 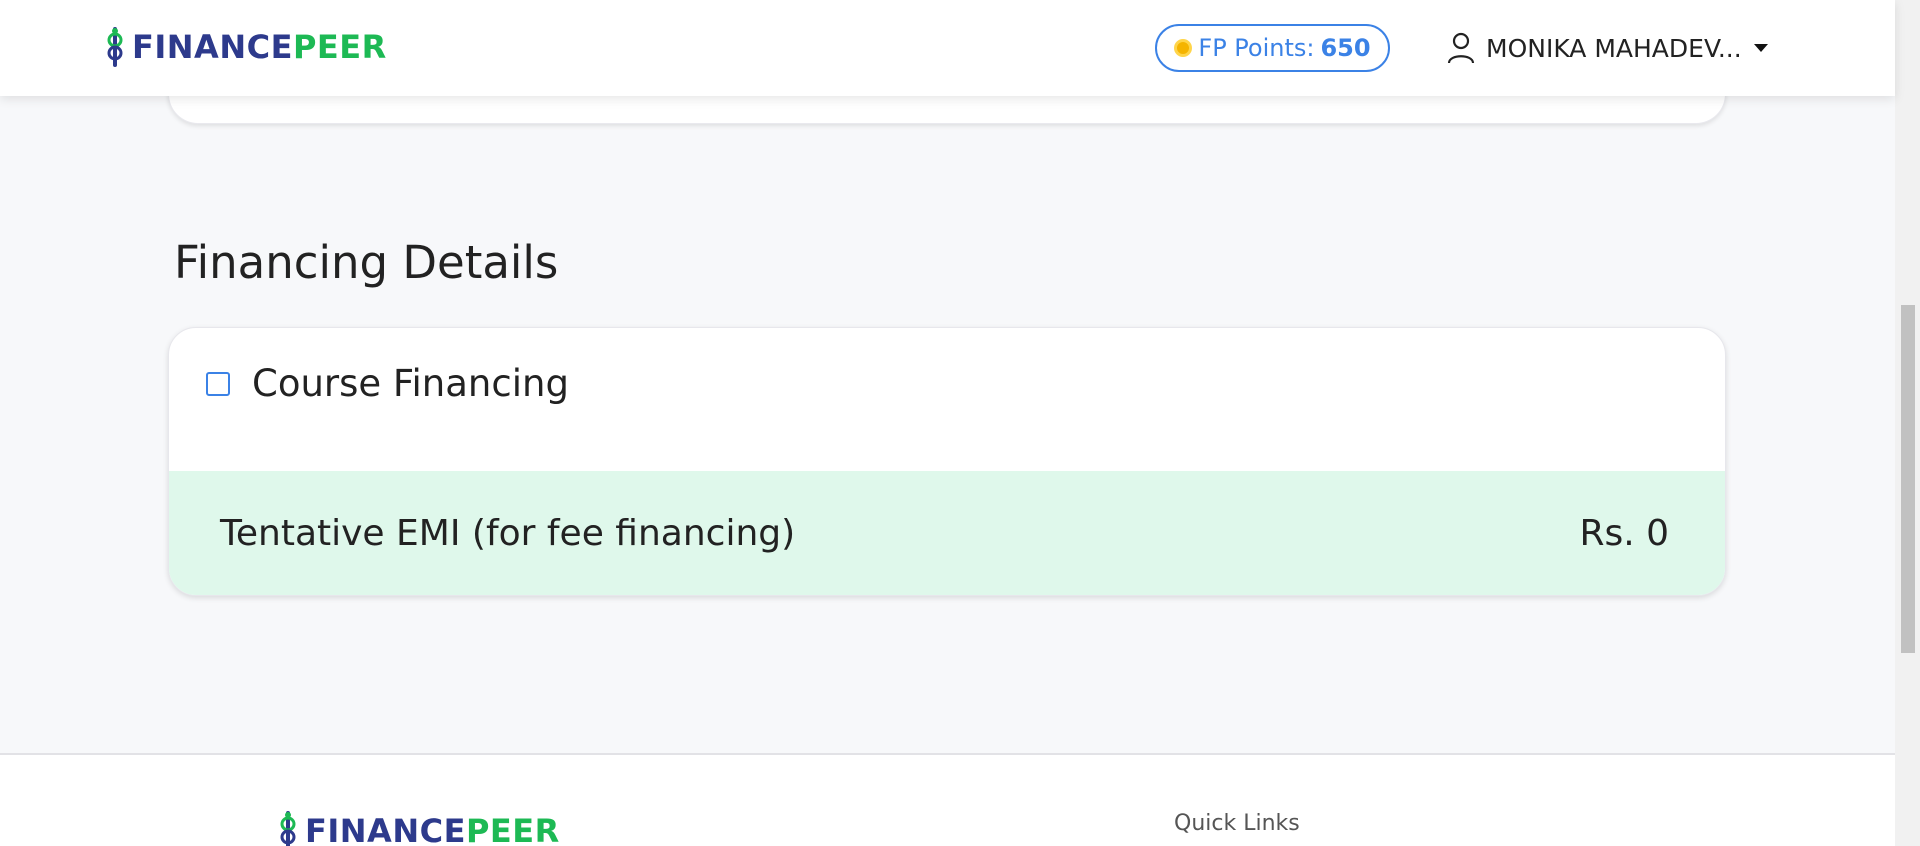 I want to click on fp-points-label: FP Points:, so click(x=1256, y=48).